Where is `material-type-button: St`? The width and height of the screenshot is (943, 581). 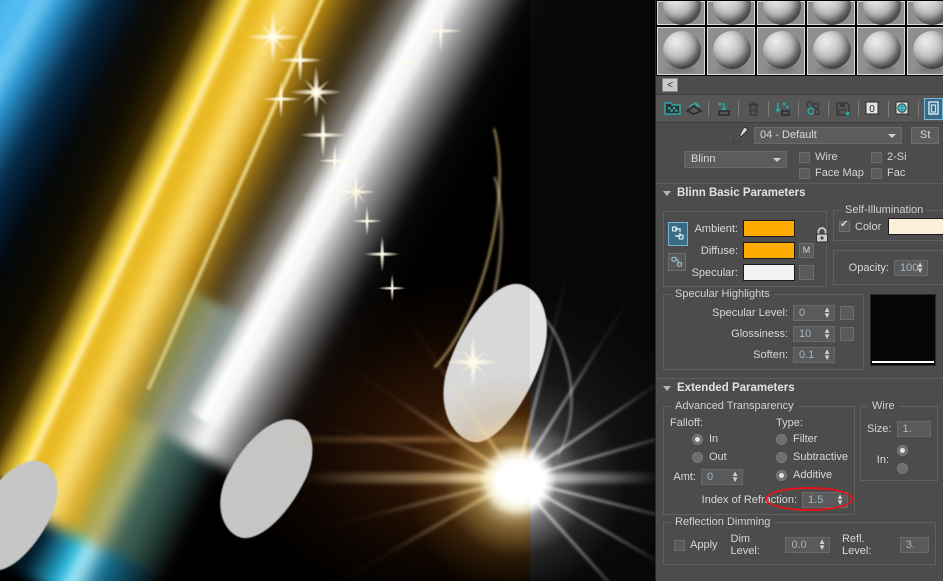 material-type-button: St is located at coordinates (925, 135).